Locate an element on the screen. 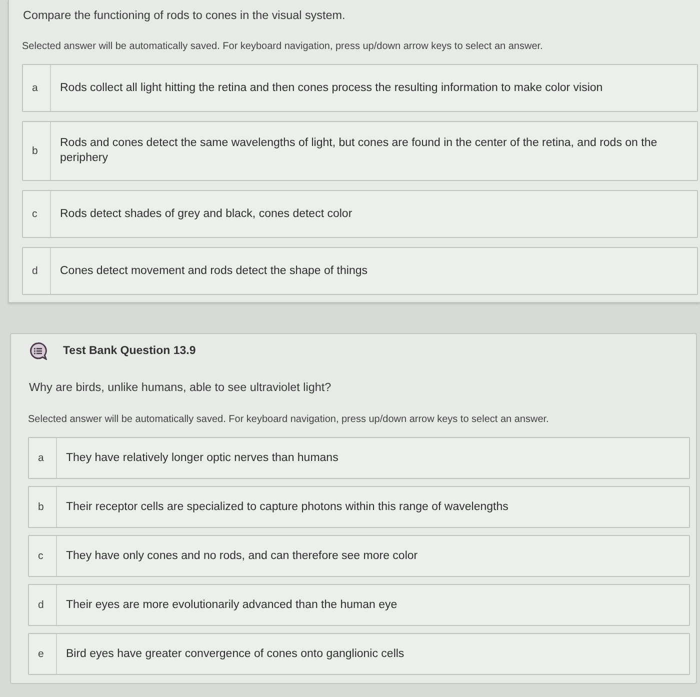 The width and height of the screenshot is (700, 697). answer-option: b Rods and cones detect the same wavelengths of light, but cones are found in the center of the retina, and rods on the periphery is located at coordinates (360, 151).